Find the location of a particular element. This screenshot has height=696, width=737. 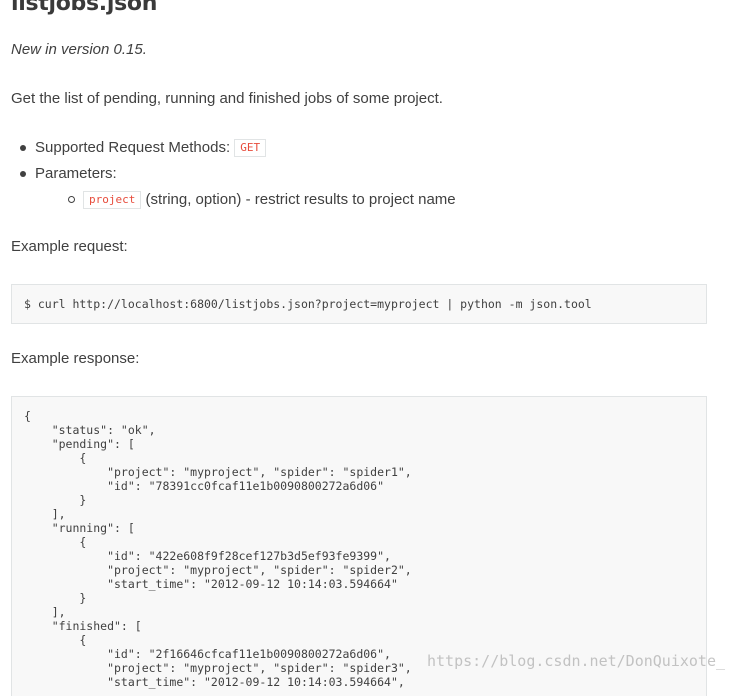

methods-value: GET is located at coordinates (250, 148).